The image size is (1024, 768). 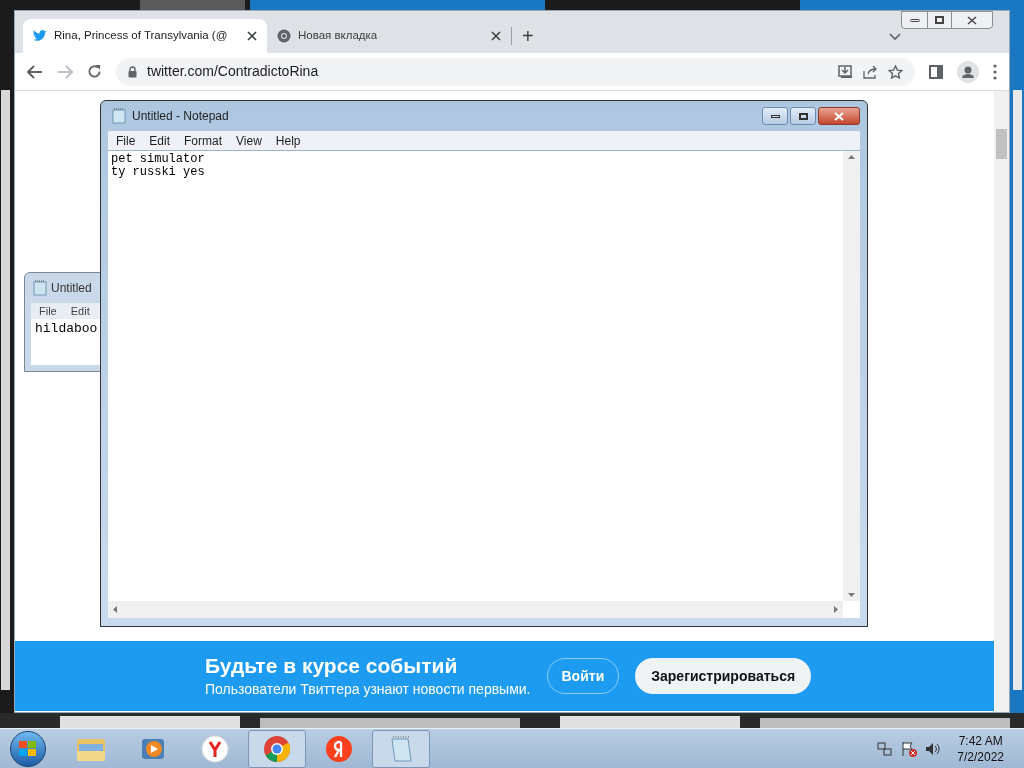 What do you see at coordinates (528, 36) in the screenshot?
I see `new-tab-button: +` at bounding box center [528, 36].